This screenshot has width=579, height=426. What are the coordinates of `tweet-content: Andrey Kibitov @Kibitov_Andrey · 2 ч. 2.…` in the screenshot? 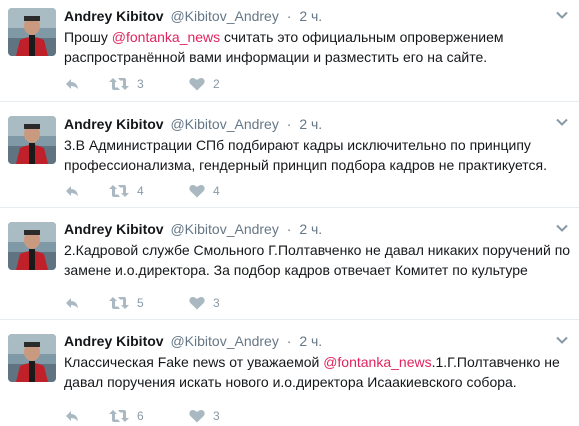 It's located at (317, 250).